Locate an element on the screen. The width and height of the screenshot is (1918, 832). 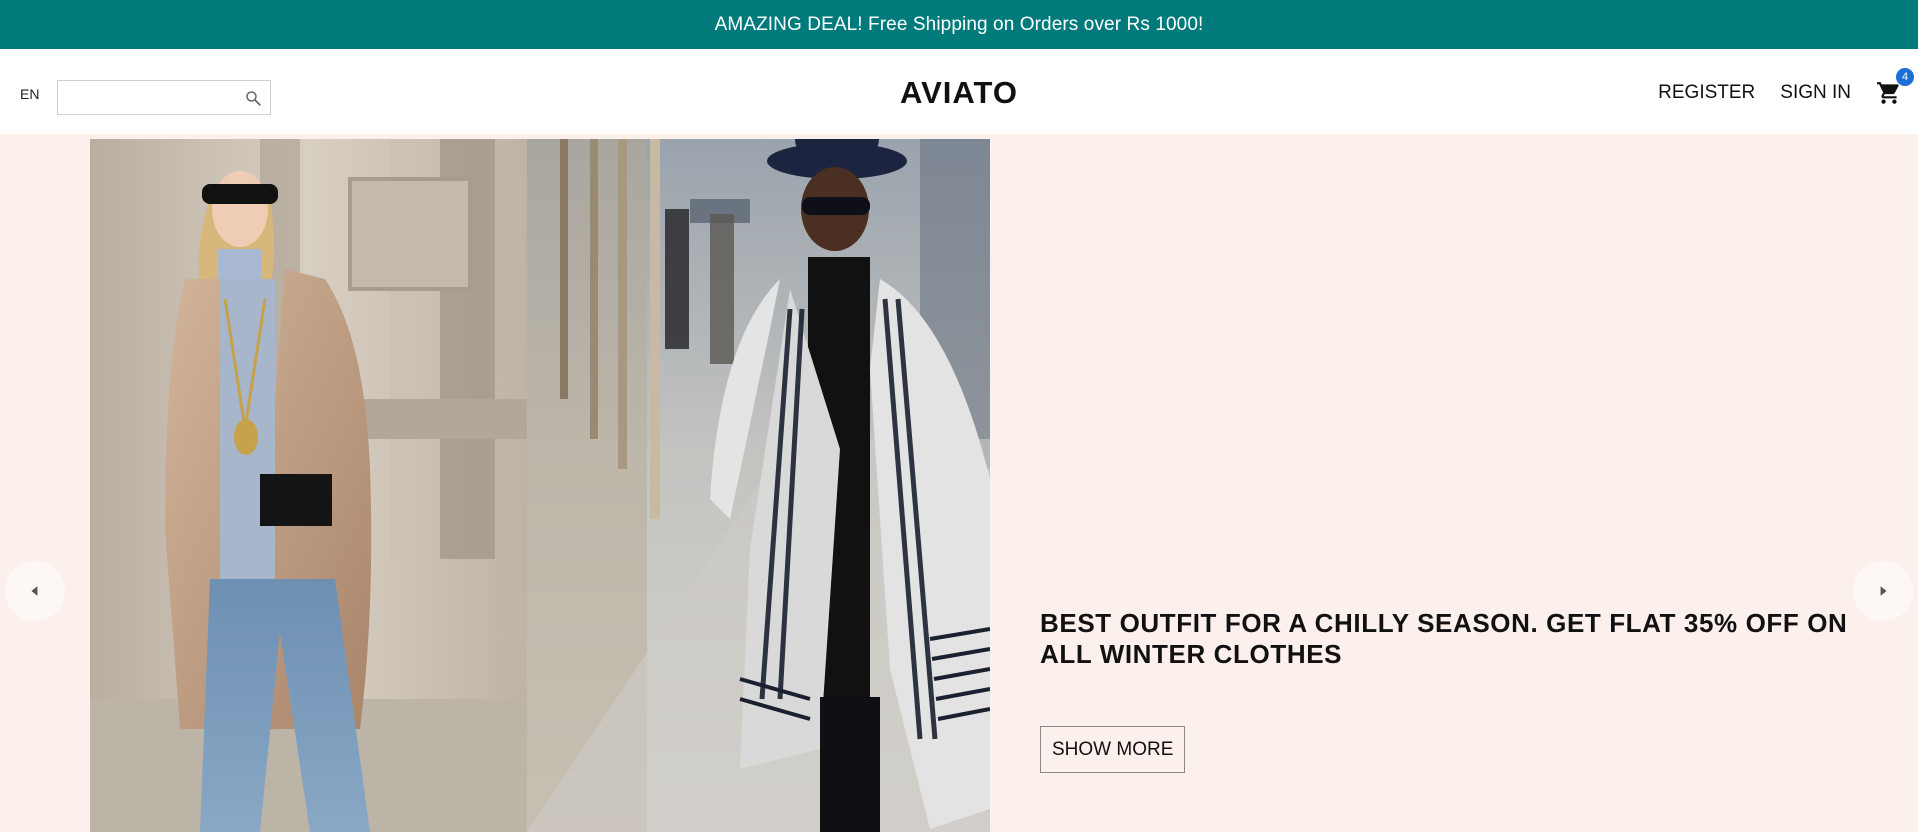
search-icon is located at coordinates (253, 98).